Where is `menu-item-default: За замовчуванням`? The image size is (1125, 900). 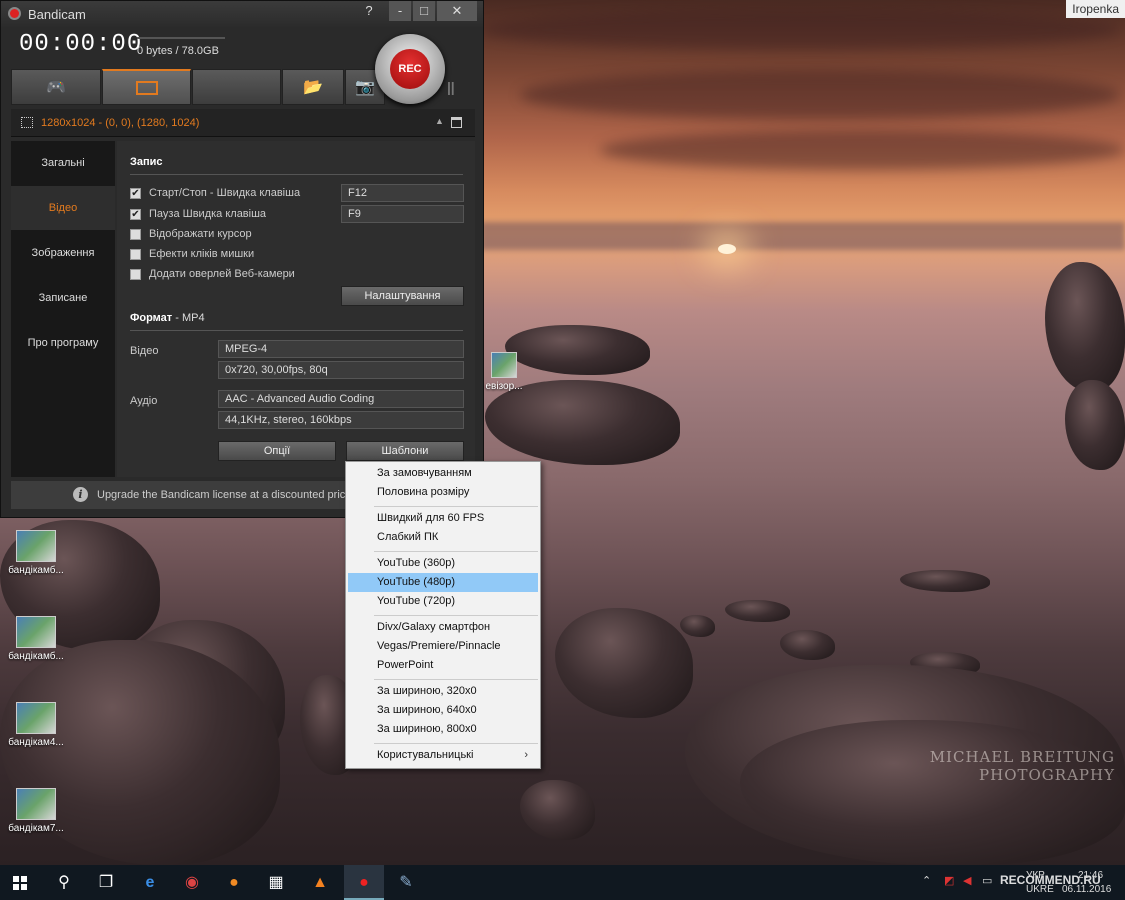
menu-item-default: За замовчуванням is located at coordinates (443, 473).